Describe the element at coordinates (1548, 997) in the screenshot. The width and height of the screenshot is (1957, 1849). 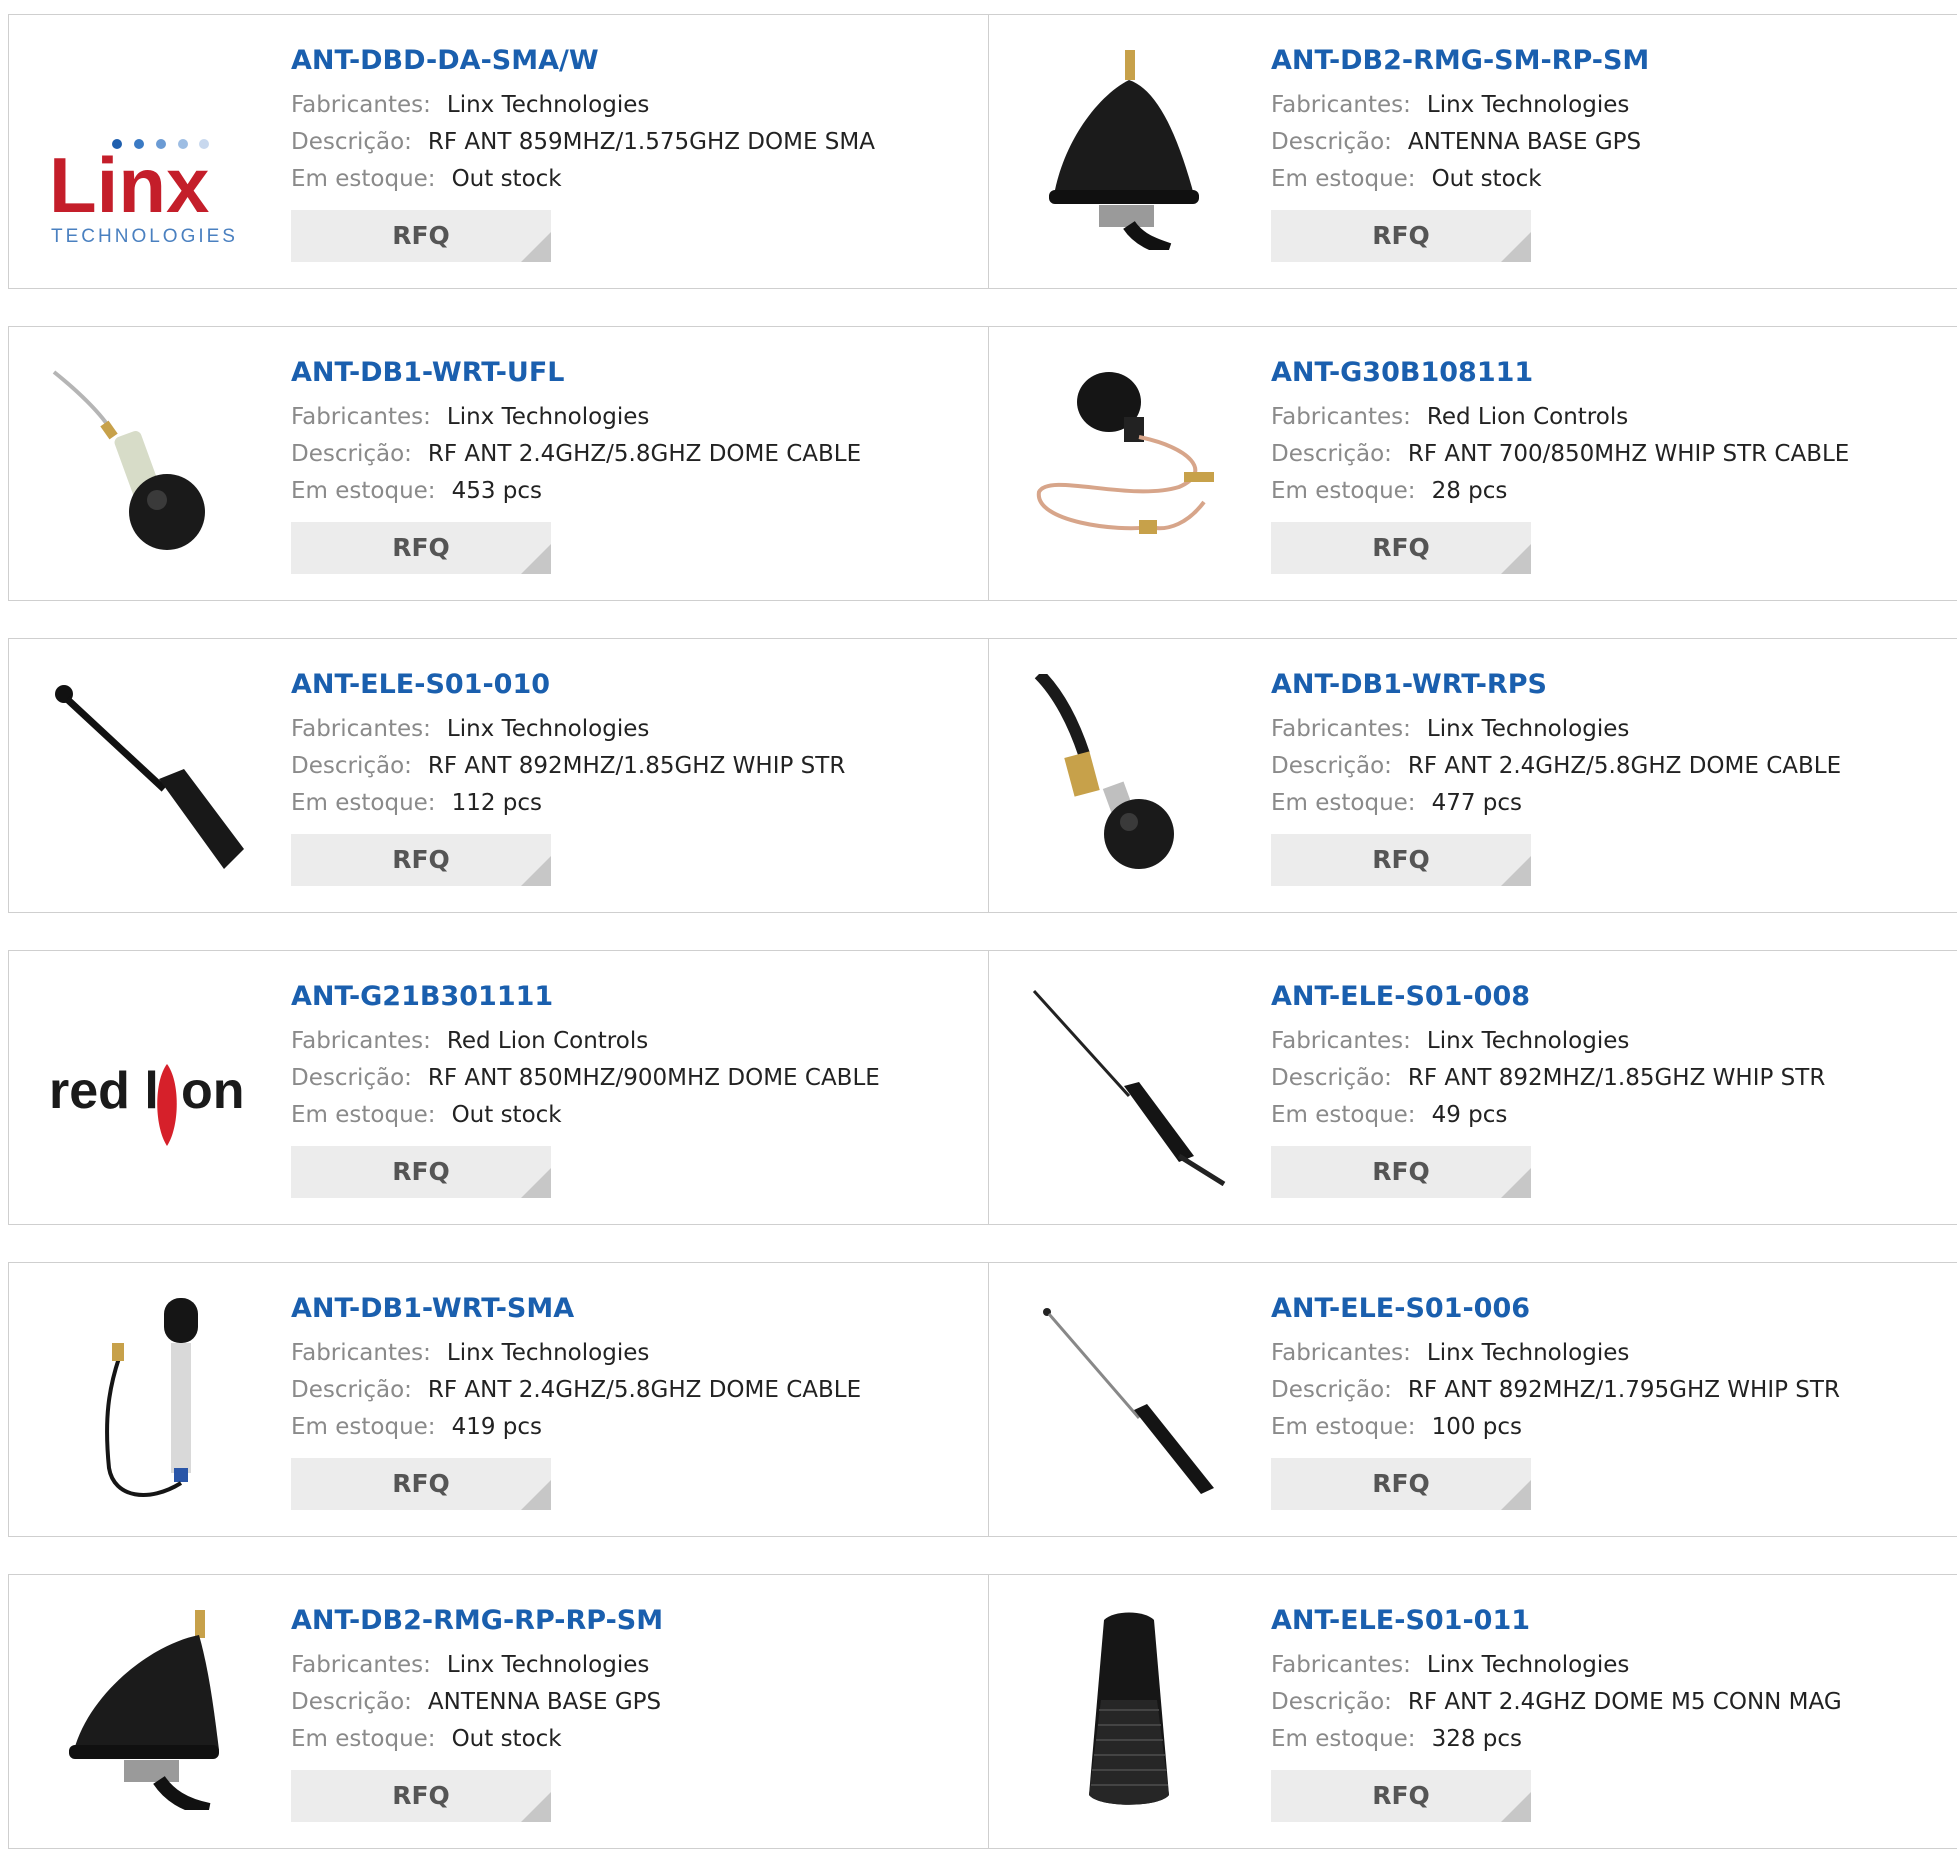
I see `part-number-link: ANT-ELE-S01-008` at that location.